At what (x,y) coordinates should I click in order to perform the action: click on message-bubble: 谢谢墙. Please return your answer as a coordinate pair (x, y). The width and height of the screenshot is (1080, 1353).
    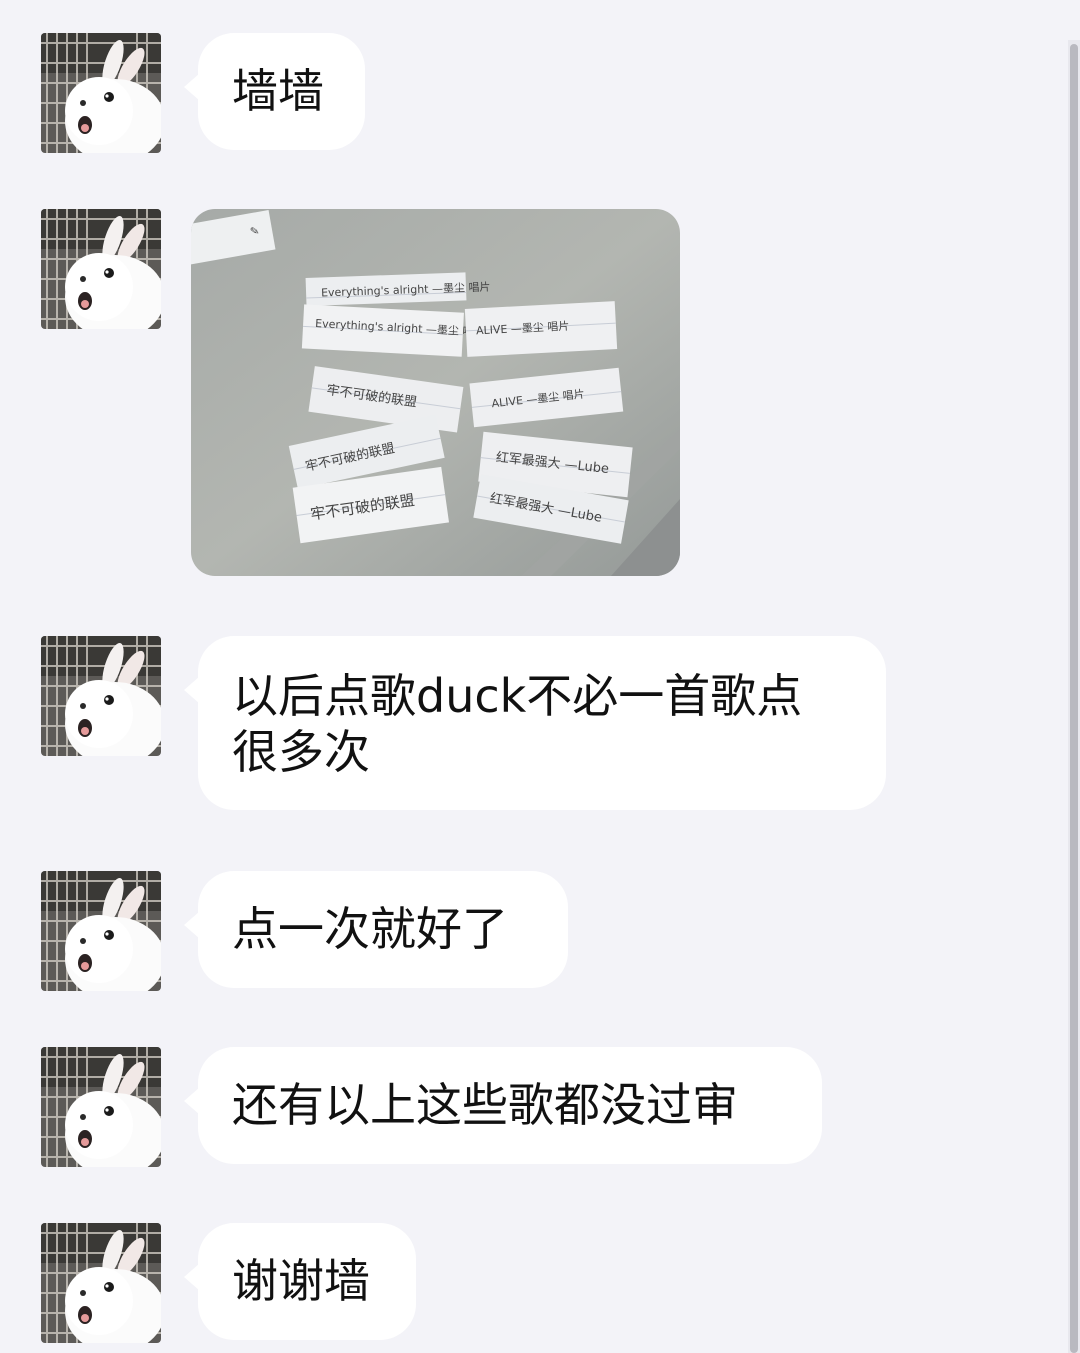
    Looking at the image, I should click on (300, 1281).